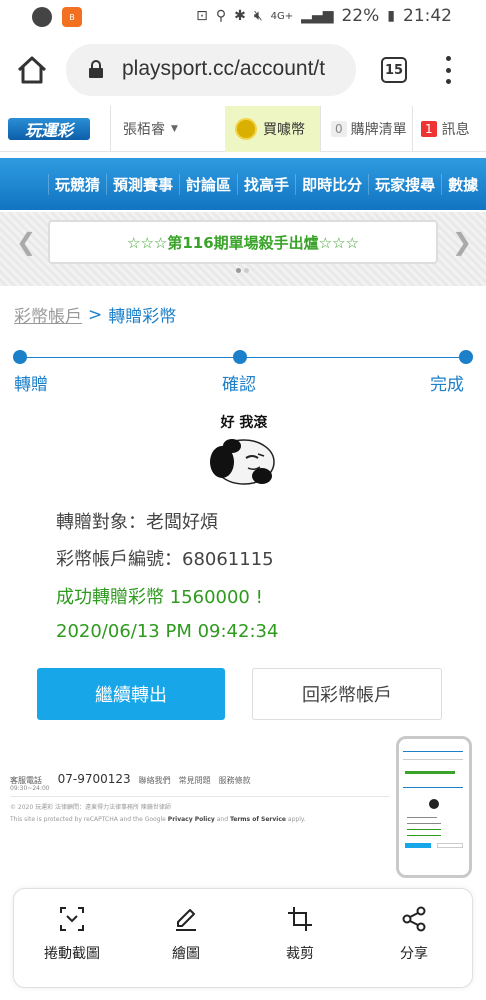 Image resolution: width=486 pixels, height=1000 pixels. I want to click on lock-icon, so click(96, 69).